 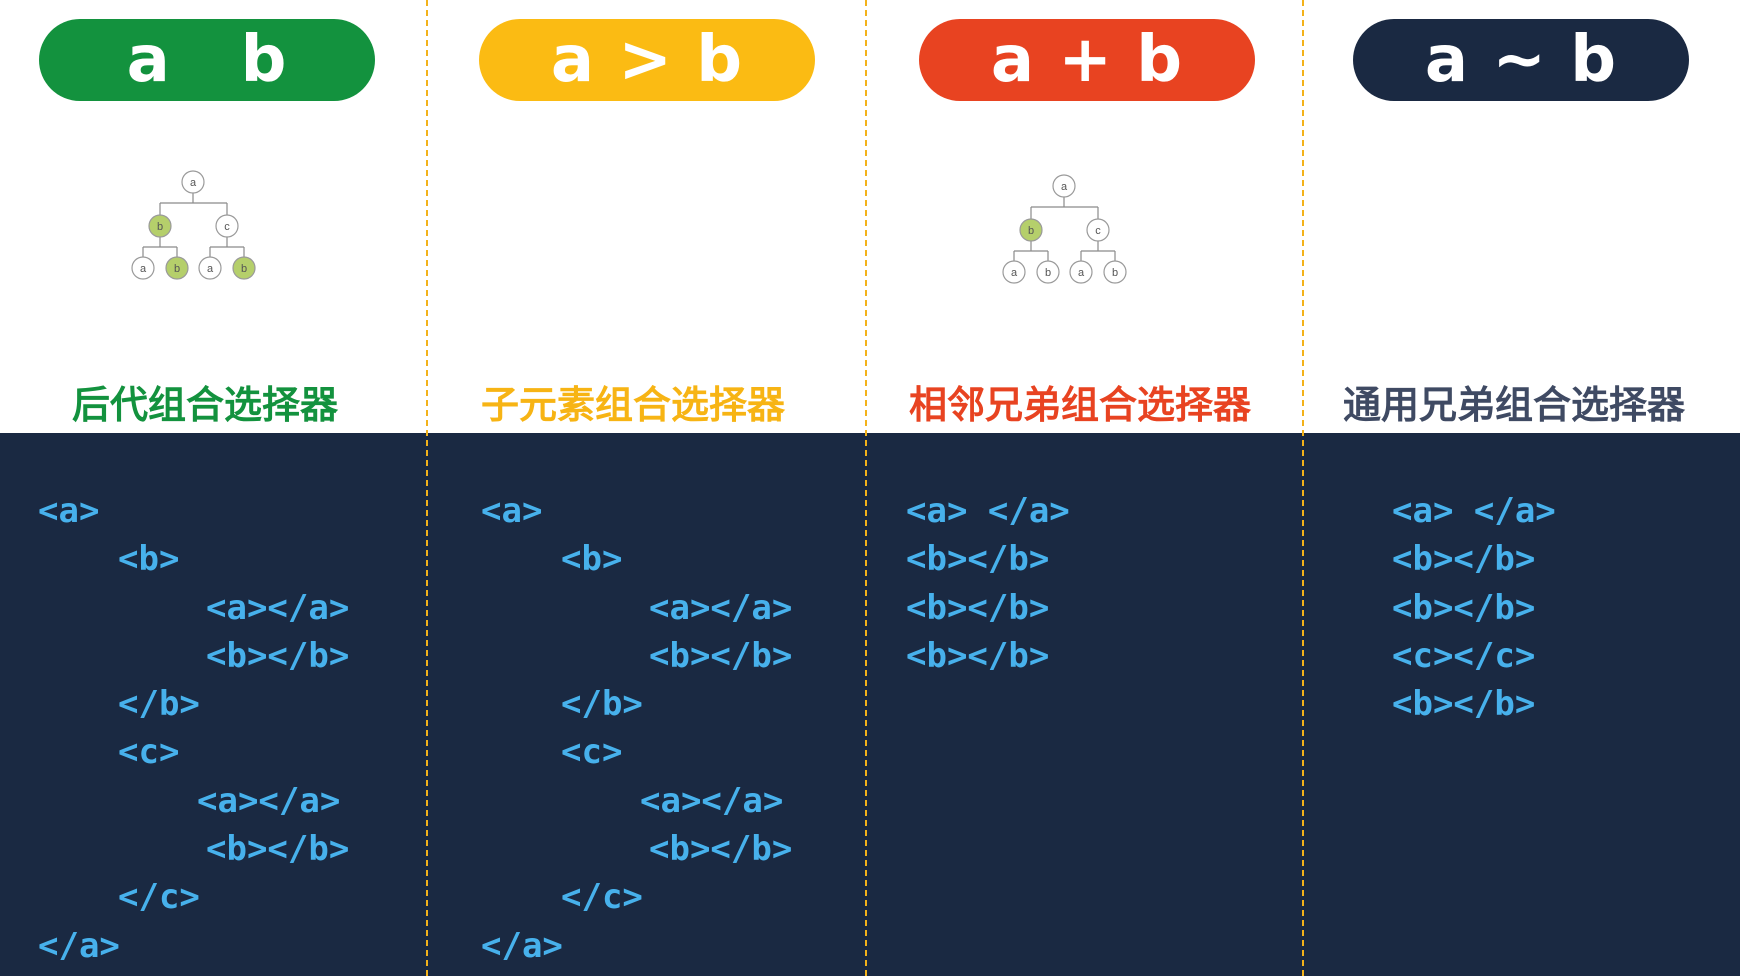 What do you see at coordinates (1080, 404) in the screenshot?
I see `combinator-caption: 相邻兄弟组合选择器` at bounding box center [1080, 404].